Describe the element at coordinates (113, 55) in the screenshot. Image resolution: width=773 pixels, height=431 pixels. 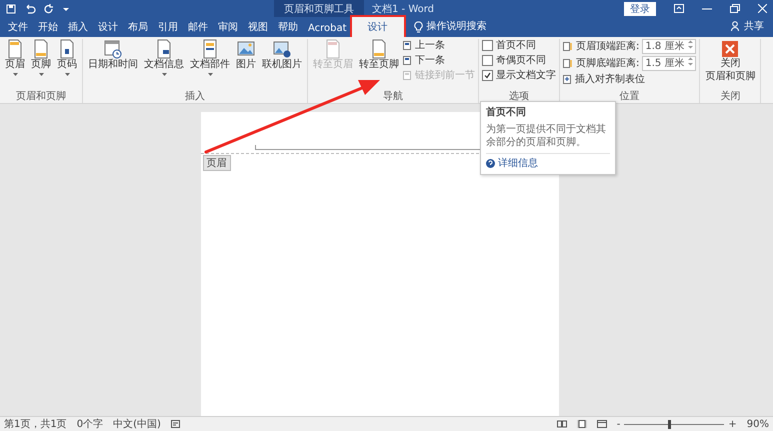
I see `ribbon-button: 日期和时间` at that location.